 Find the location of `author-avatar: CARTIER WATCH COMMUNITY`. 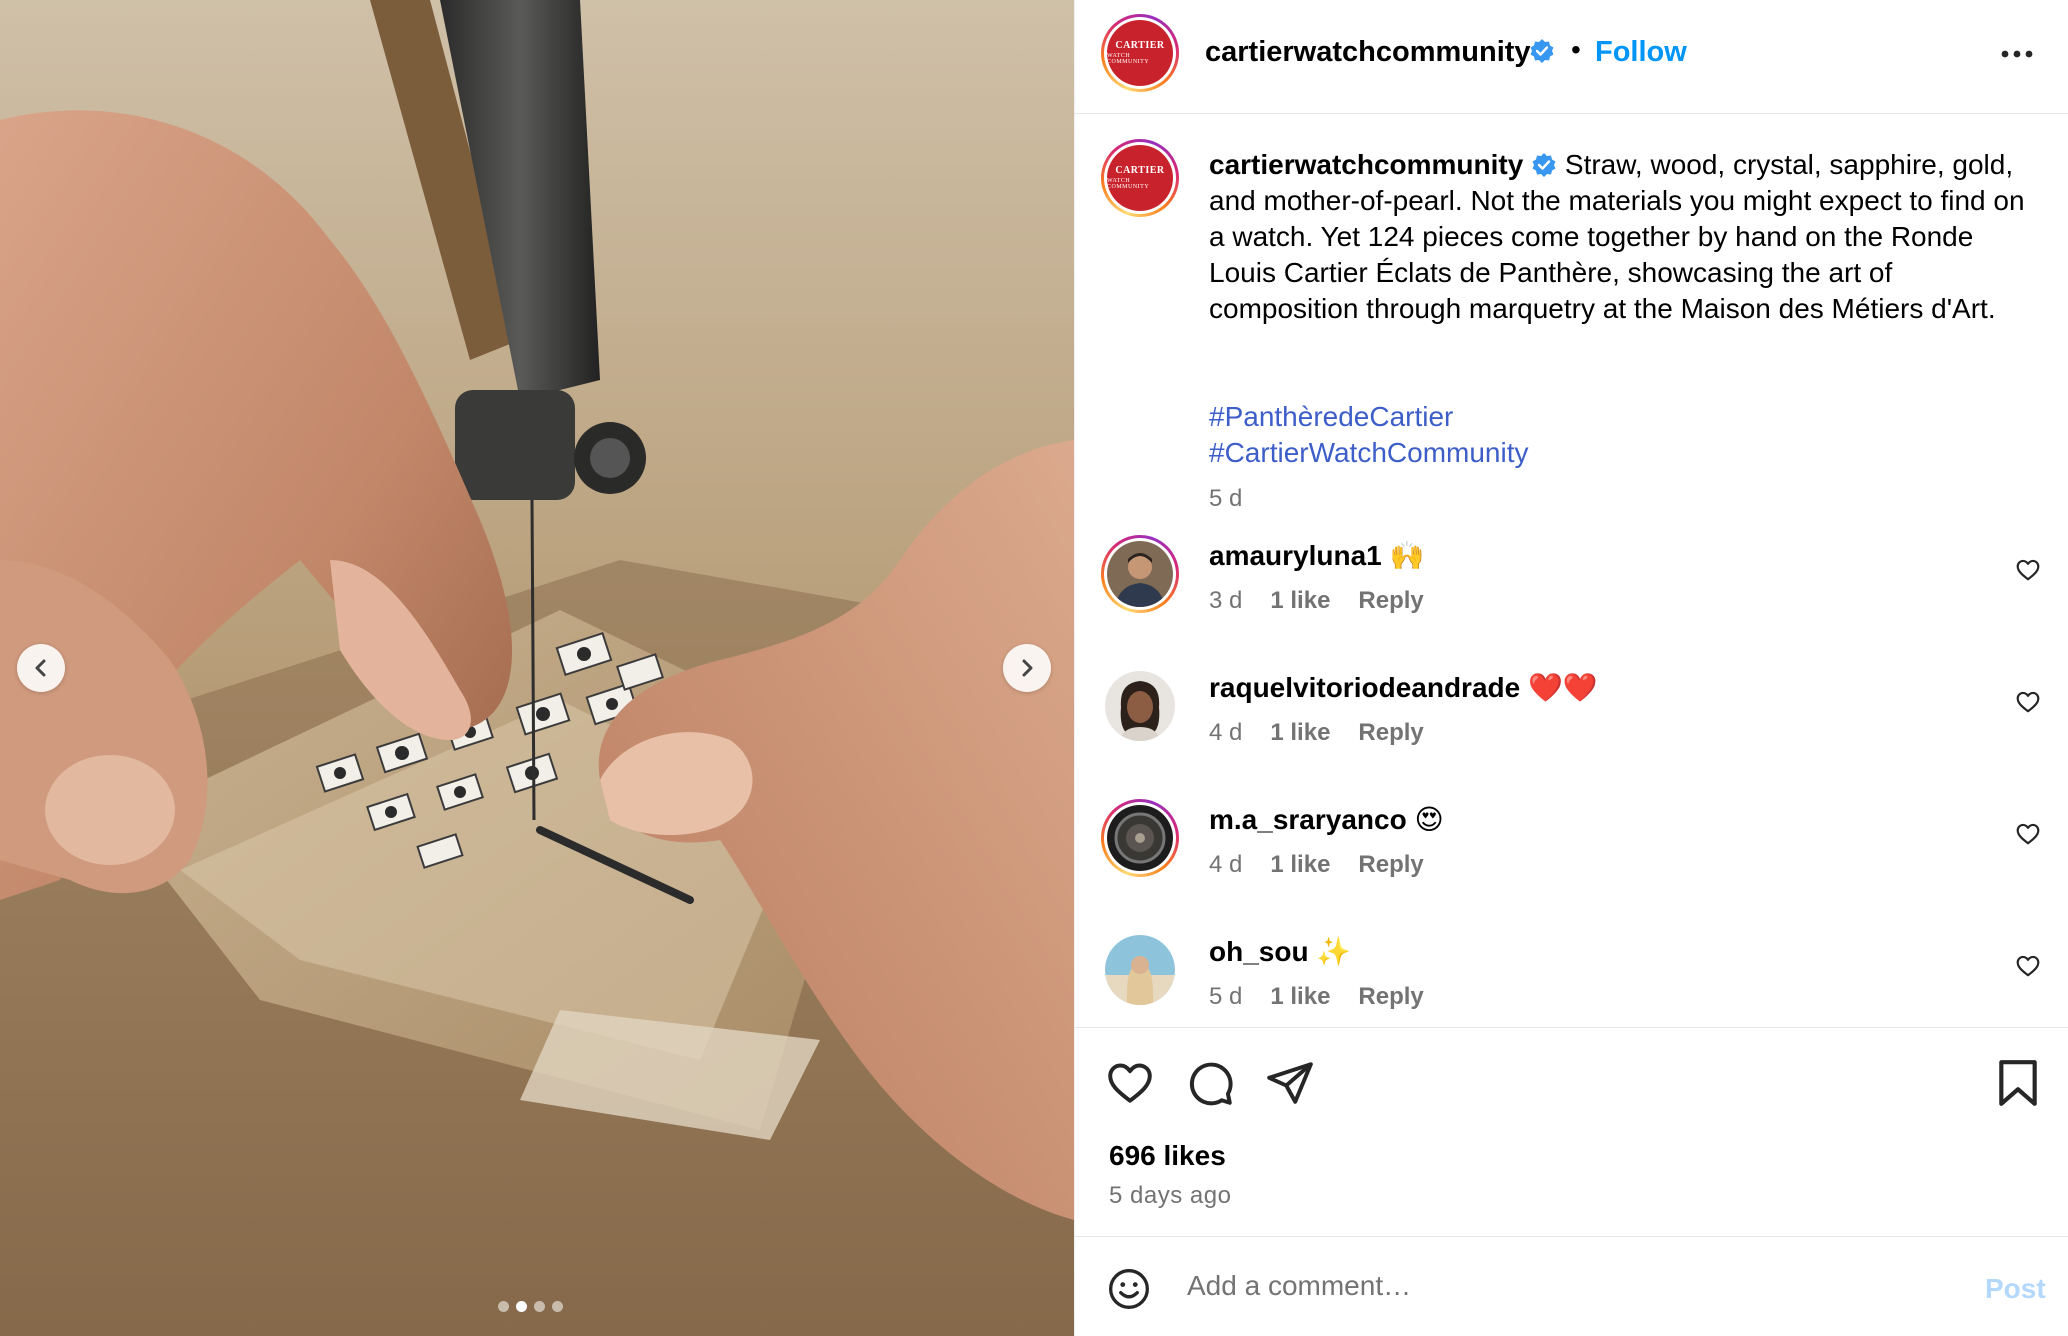

author-avatar: CARTIER WATCH COMMUNITY is located at coordinates (1140, 53).